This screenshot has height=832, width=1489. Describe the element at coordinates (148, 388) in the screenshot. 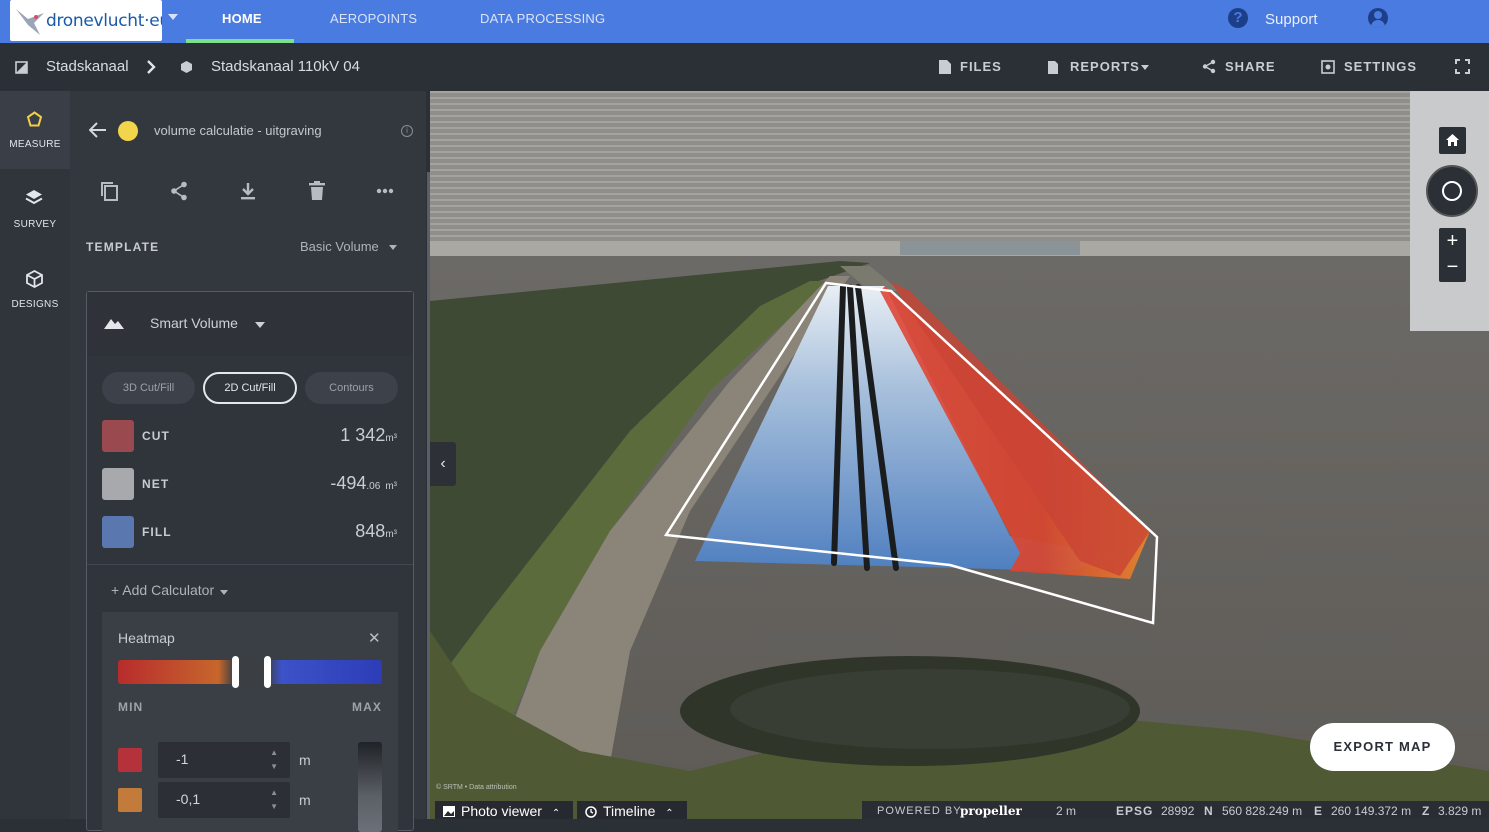

I see `mode-3d-cut-fill-button: 3D Cut/Fill` at that location.